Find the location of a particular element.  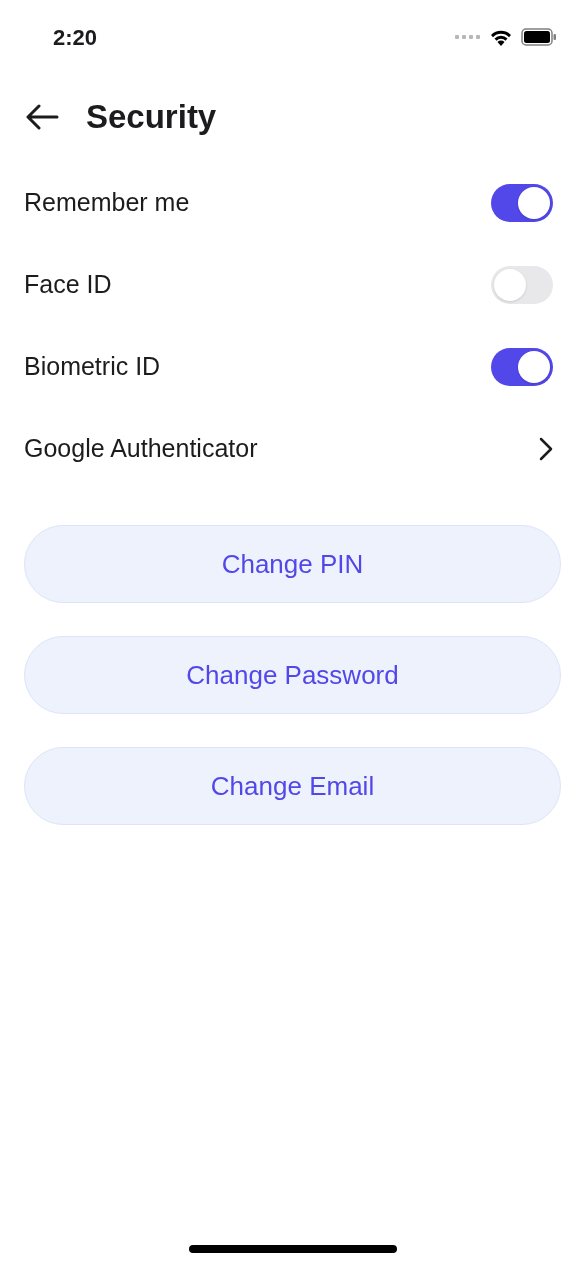

setting-label: Google Authenticator is located at coordinates (141, 449).